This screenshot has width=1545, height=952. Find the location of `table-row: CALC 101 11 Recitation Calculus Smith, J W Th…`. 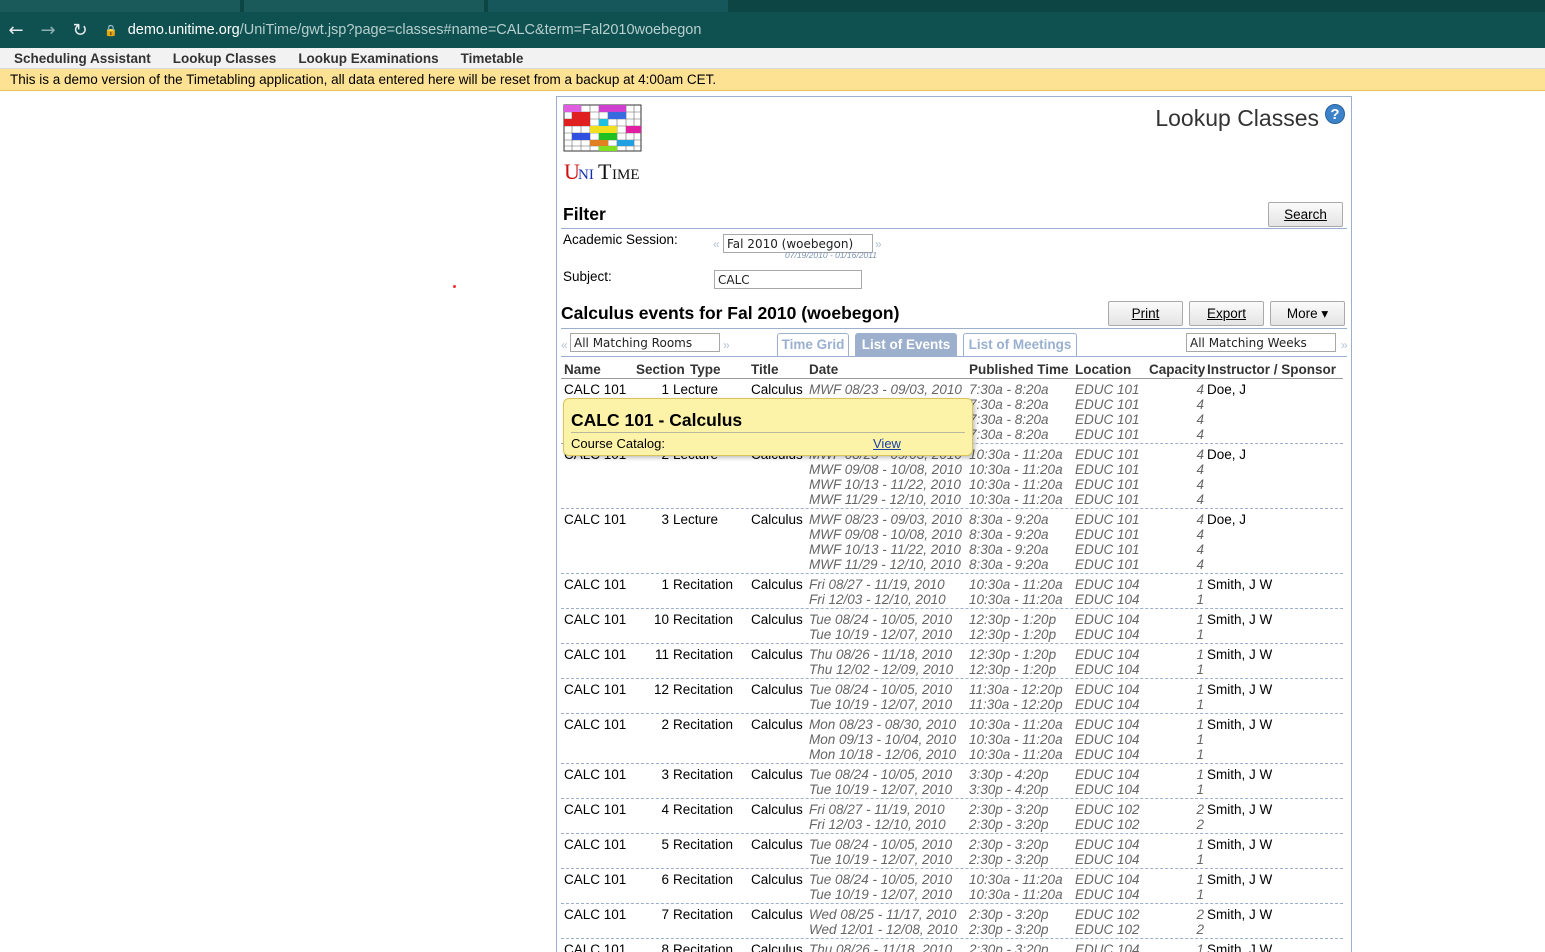

table-row: CALC 101 11 Recitation Calculus Smith, J W Th… is located at coordinates (952, 661).